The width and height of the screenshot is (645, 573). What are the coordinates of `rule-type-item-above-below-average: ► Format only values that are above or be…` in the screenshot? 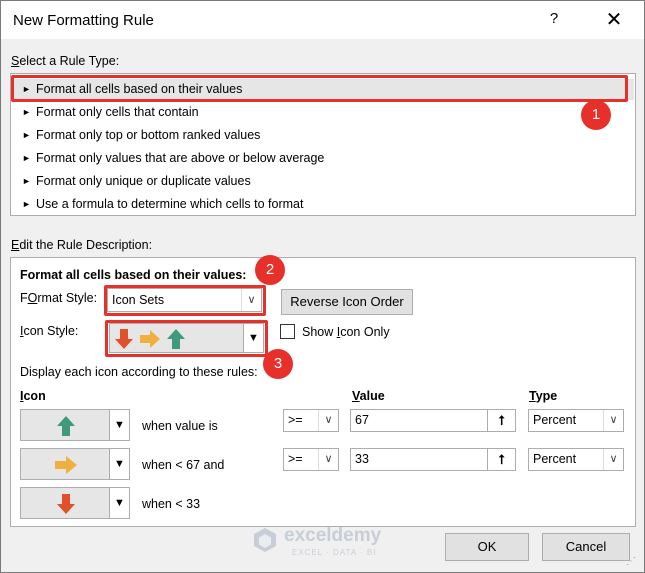 It's located at (323, 158).